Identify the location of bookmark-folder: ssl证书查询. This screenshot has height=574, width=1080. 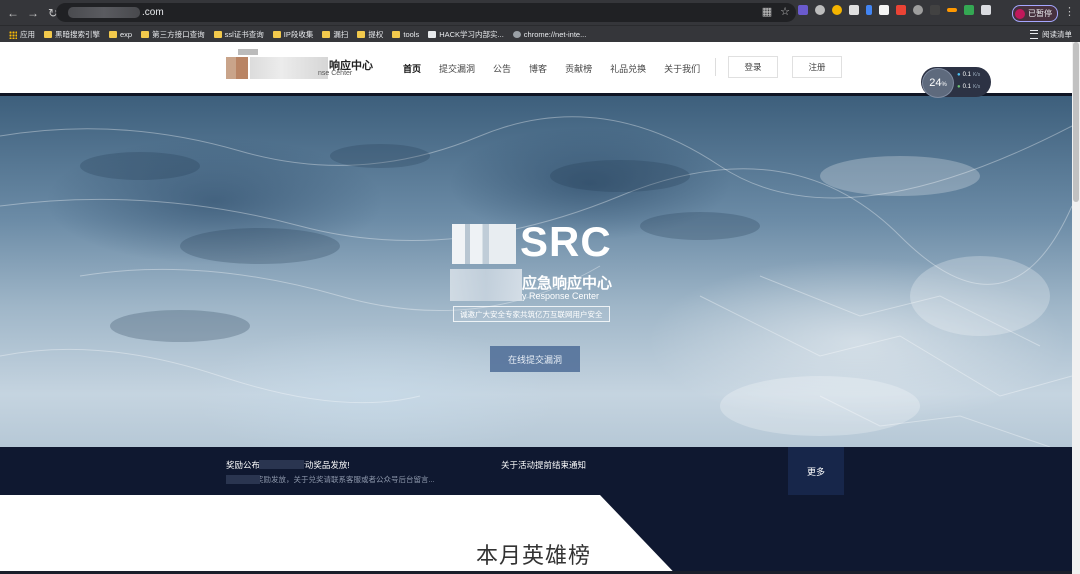
(238, 34).